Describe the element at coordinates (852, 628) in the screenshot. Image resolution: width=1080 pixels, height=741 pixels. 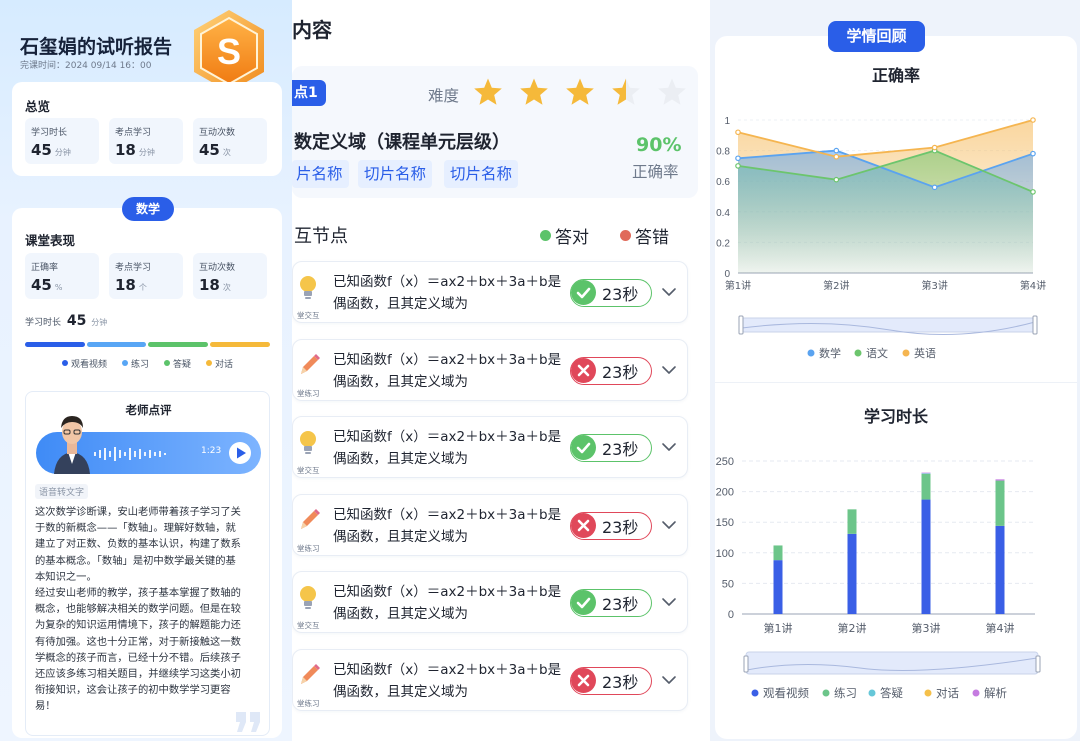
I see `x-tick-label: 第2讲` at that location.